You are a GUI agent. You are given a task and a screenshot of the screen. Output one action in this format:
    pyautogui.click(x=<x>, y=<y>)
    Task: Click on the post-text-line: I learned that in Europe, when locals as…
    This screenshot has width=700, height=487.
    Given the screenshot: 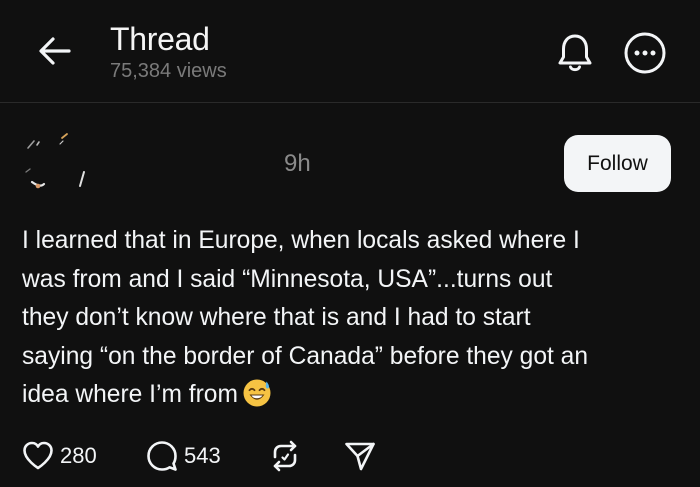 What is the action you would take?
    pyautogui.click(x=301, y=240)
    